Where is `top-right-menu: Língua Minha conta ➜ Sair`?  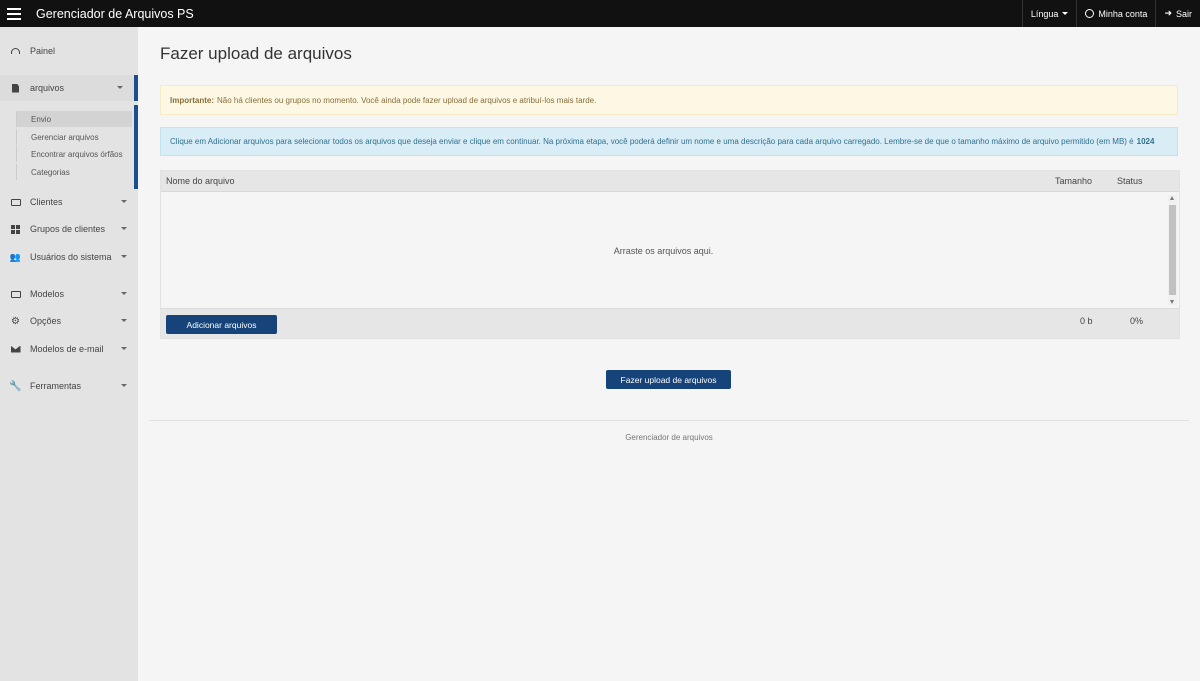
top-right-menu: Língua Minha conta ➜ Sair is located at coordinates (1110, 13).